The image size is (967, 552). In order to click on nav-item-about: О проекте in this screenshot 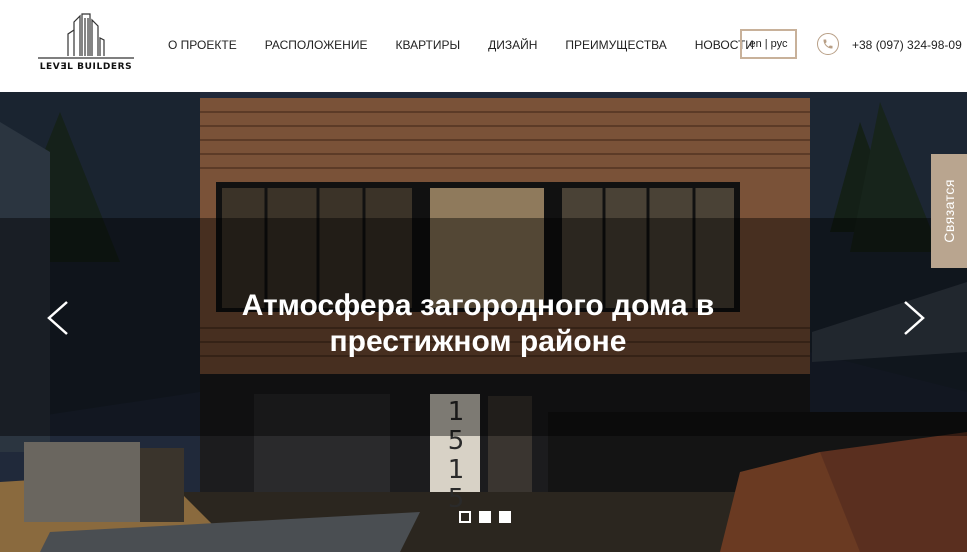, I will do `click(202, 45)`.